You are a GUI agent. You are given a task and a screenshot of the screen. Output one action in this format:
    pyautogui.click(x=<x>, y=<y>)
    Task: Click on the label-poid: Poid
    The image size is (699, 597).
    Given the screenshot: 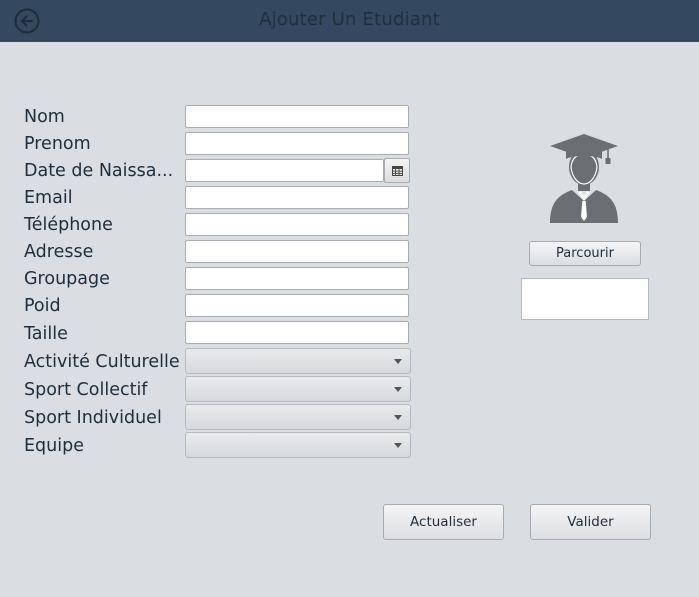 What is the action you would take?
    pyautogui.click(x=42, y=306)
    